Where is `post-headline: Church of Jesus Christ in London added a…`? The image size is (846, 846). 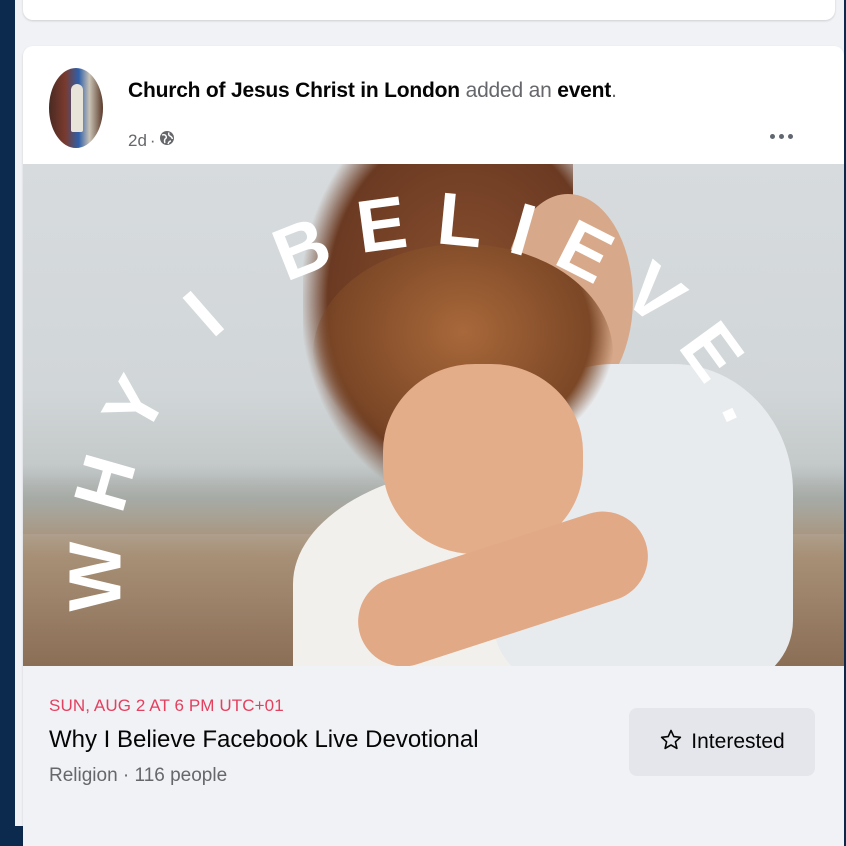
post-headline: Church of Jesus Christ in London added a… is located at coordinates (372, 91).